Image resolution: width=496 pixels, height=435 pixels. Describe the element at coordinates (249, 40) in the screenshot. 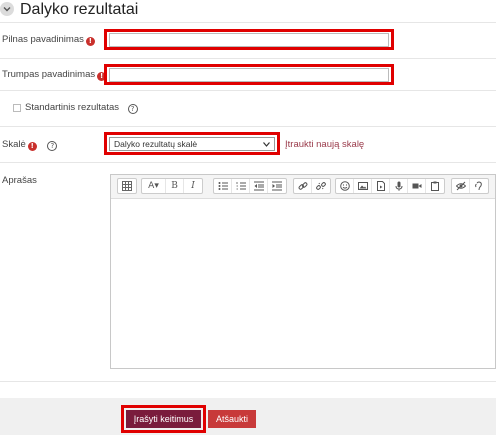

I see `fullname-input` at that location.